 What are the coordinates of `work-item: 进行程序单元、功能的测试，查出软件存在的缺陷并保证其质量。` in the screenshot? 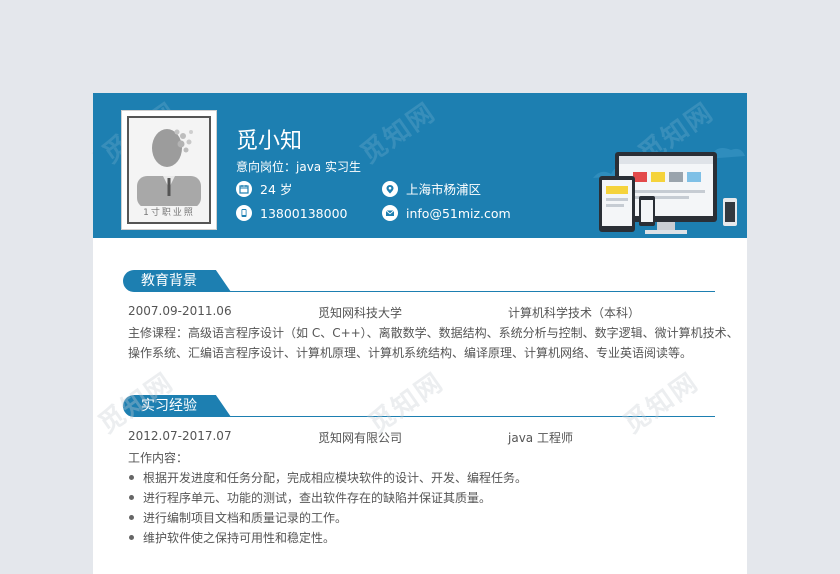 It's located at (317, 498).